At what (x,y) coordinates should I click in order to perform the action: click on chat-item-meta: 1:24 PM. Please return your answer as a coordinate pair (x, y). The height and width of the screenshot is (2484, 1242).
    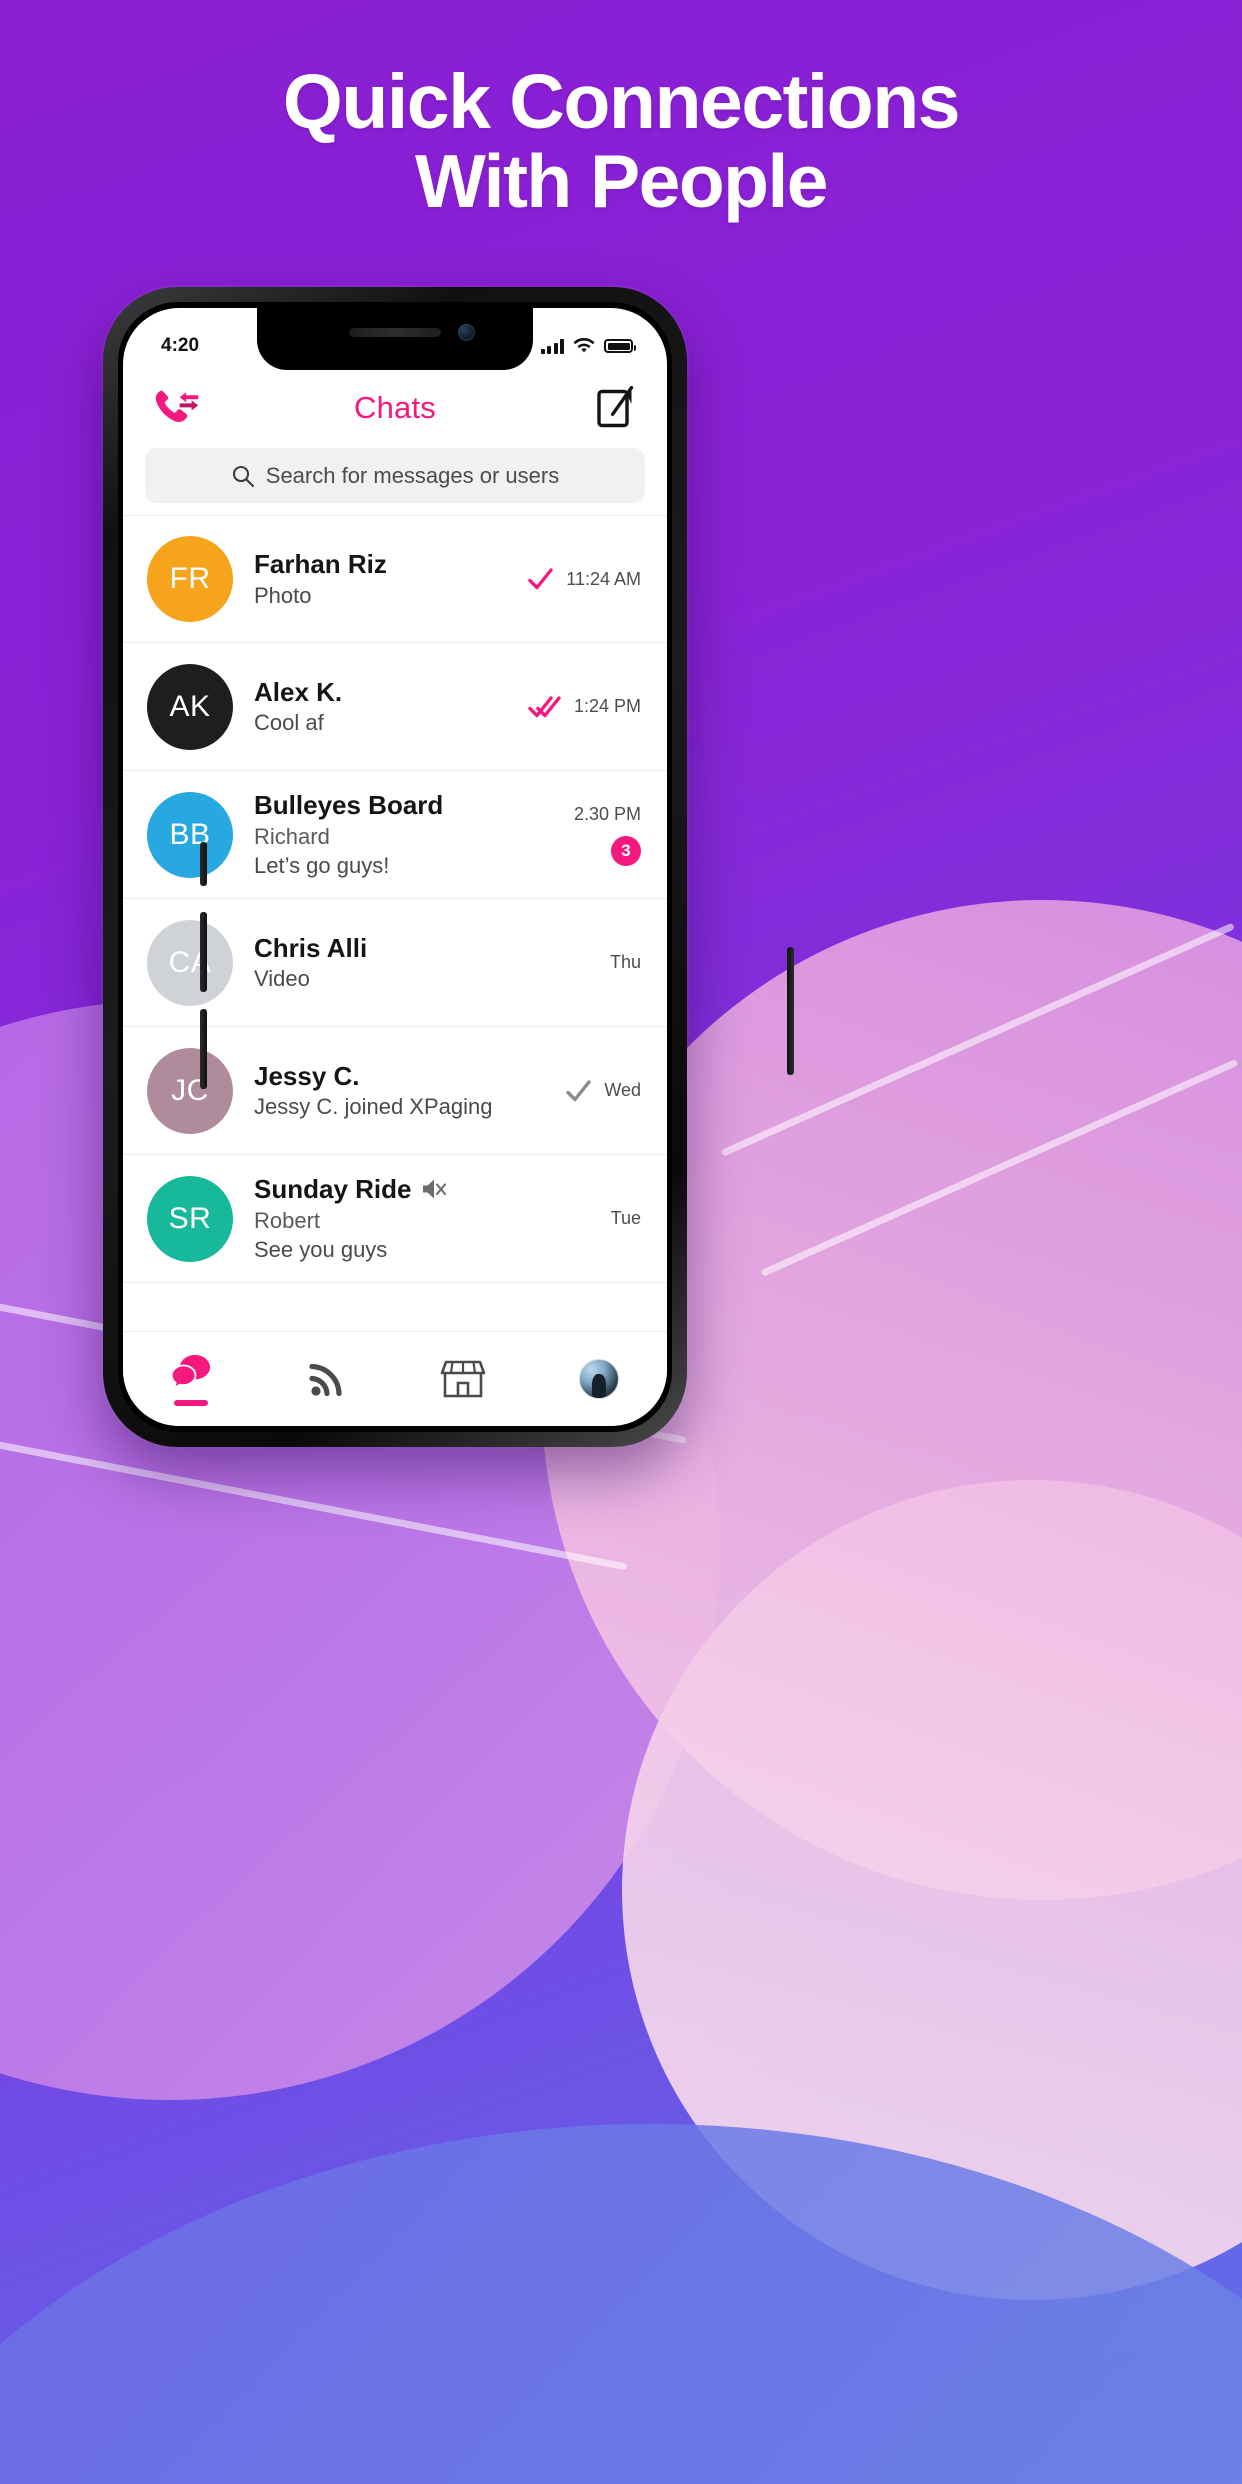
    Looking at the image, I should click on (581, 707).